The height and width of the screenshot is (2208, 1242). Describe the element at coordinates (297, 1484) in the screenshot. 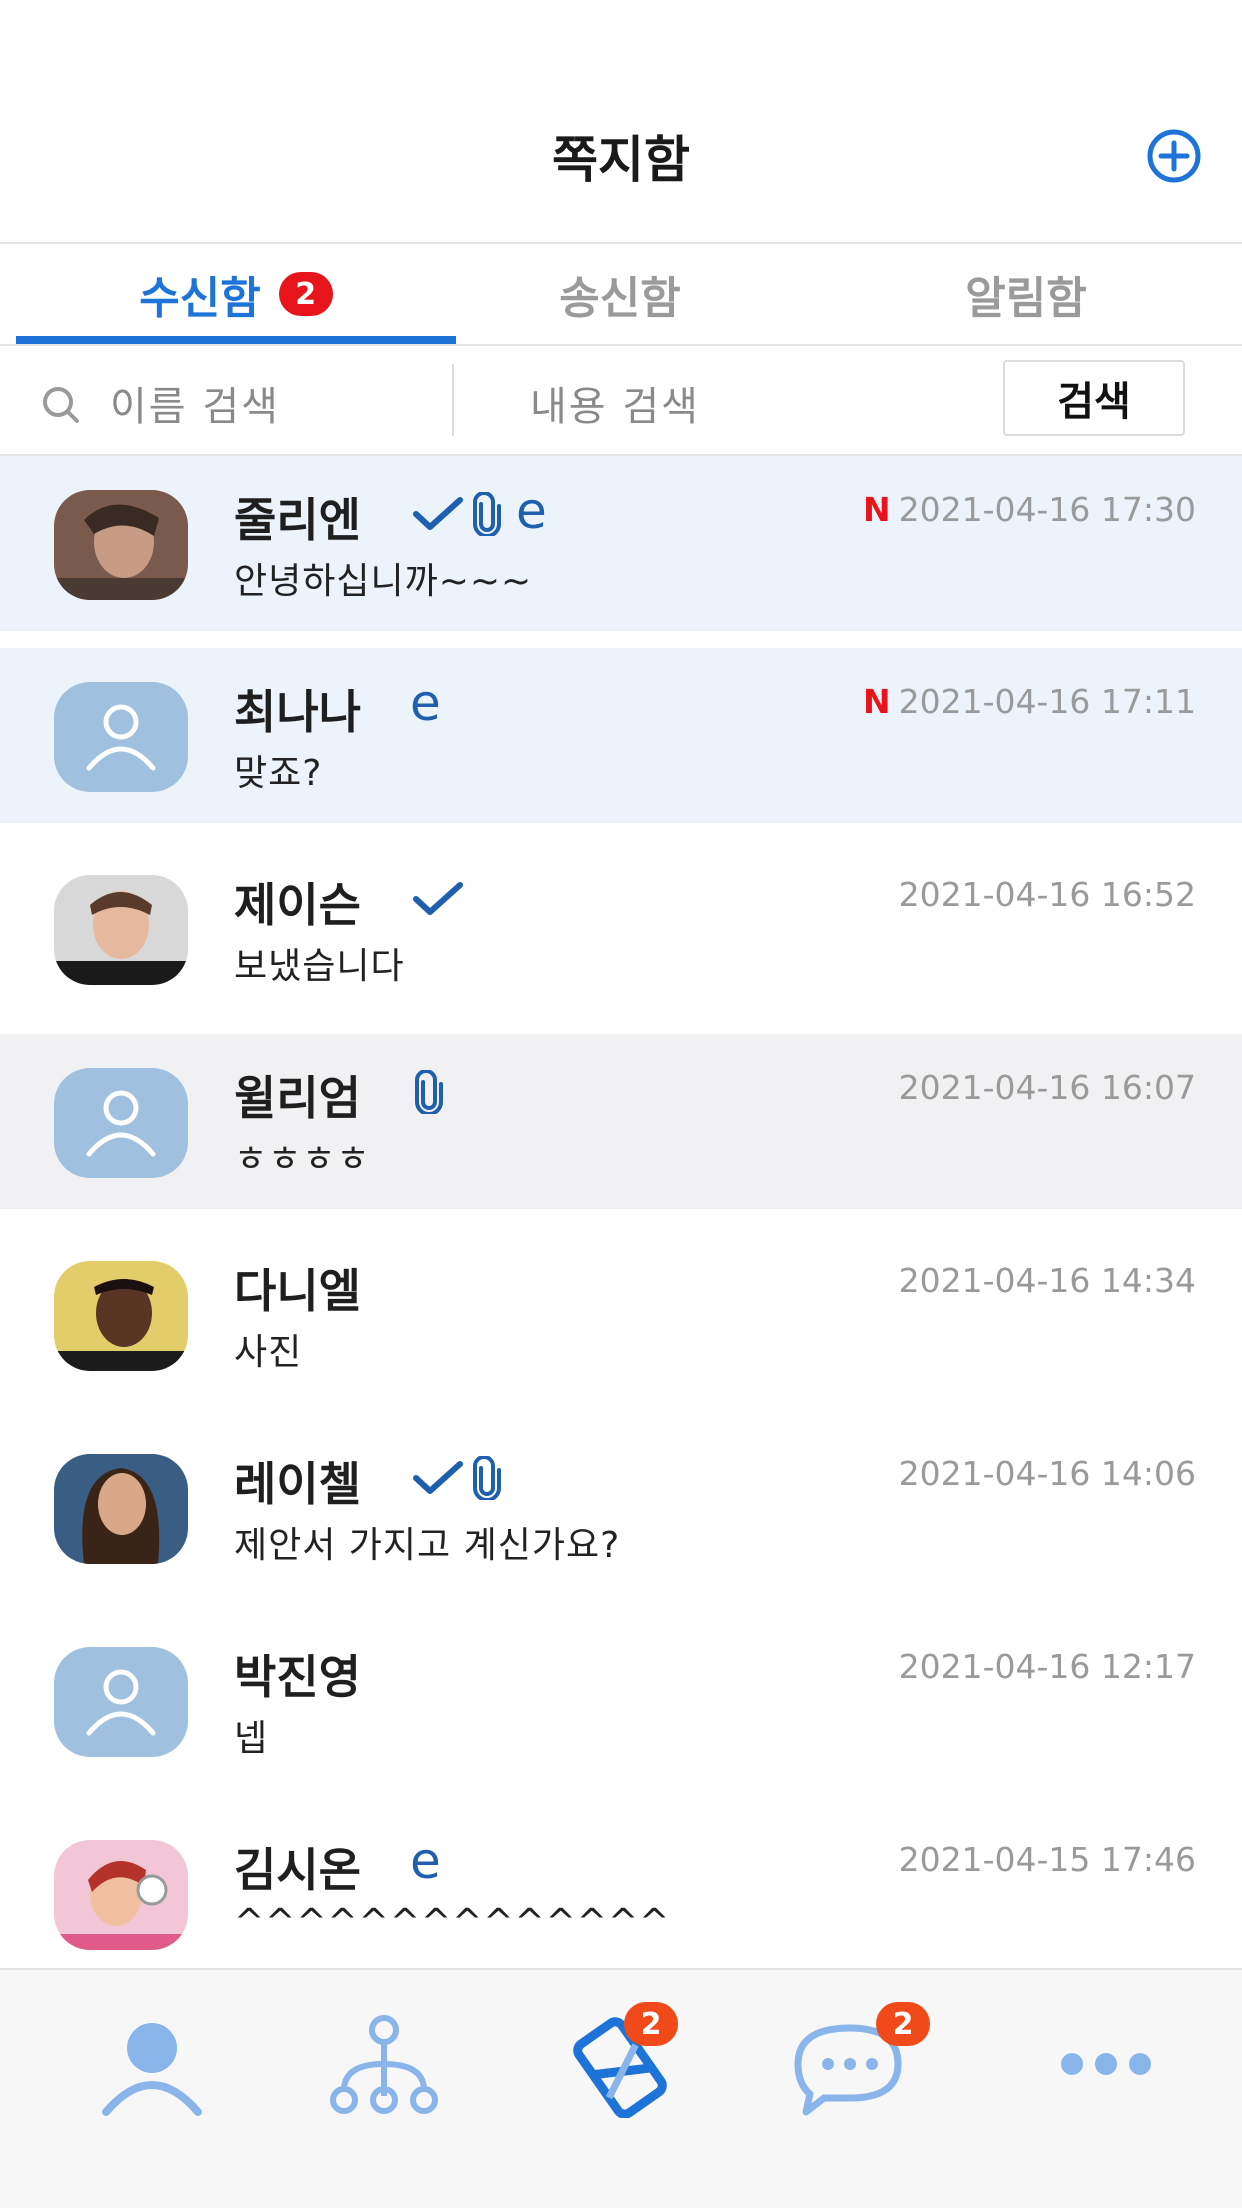

I see `sender-name: 레이첼` at that location.